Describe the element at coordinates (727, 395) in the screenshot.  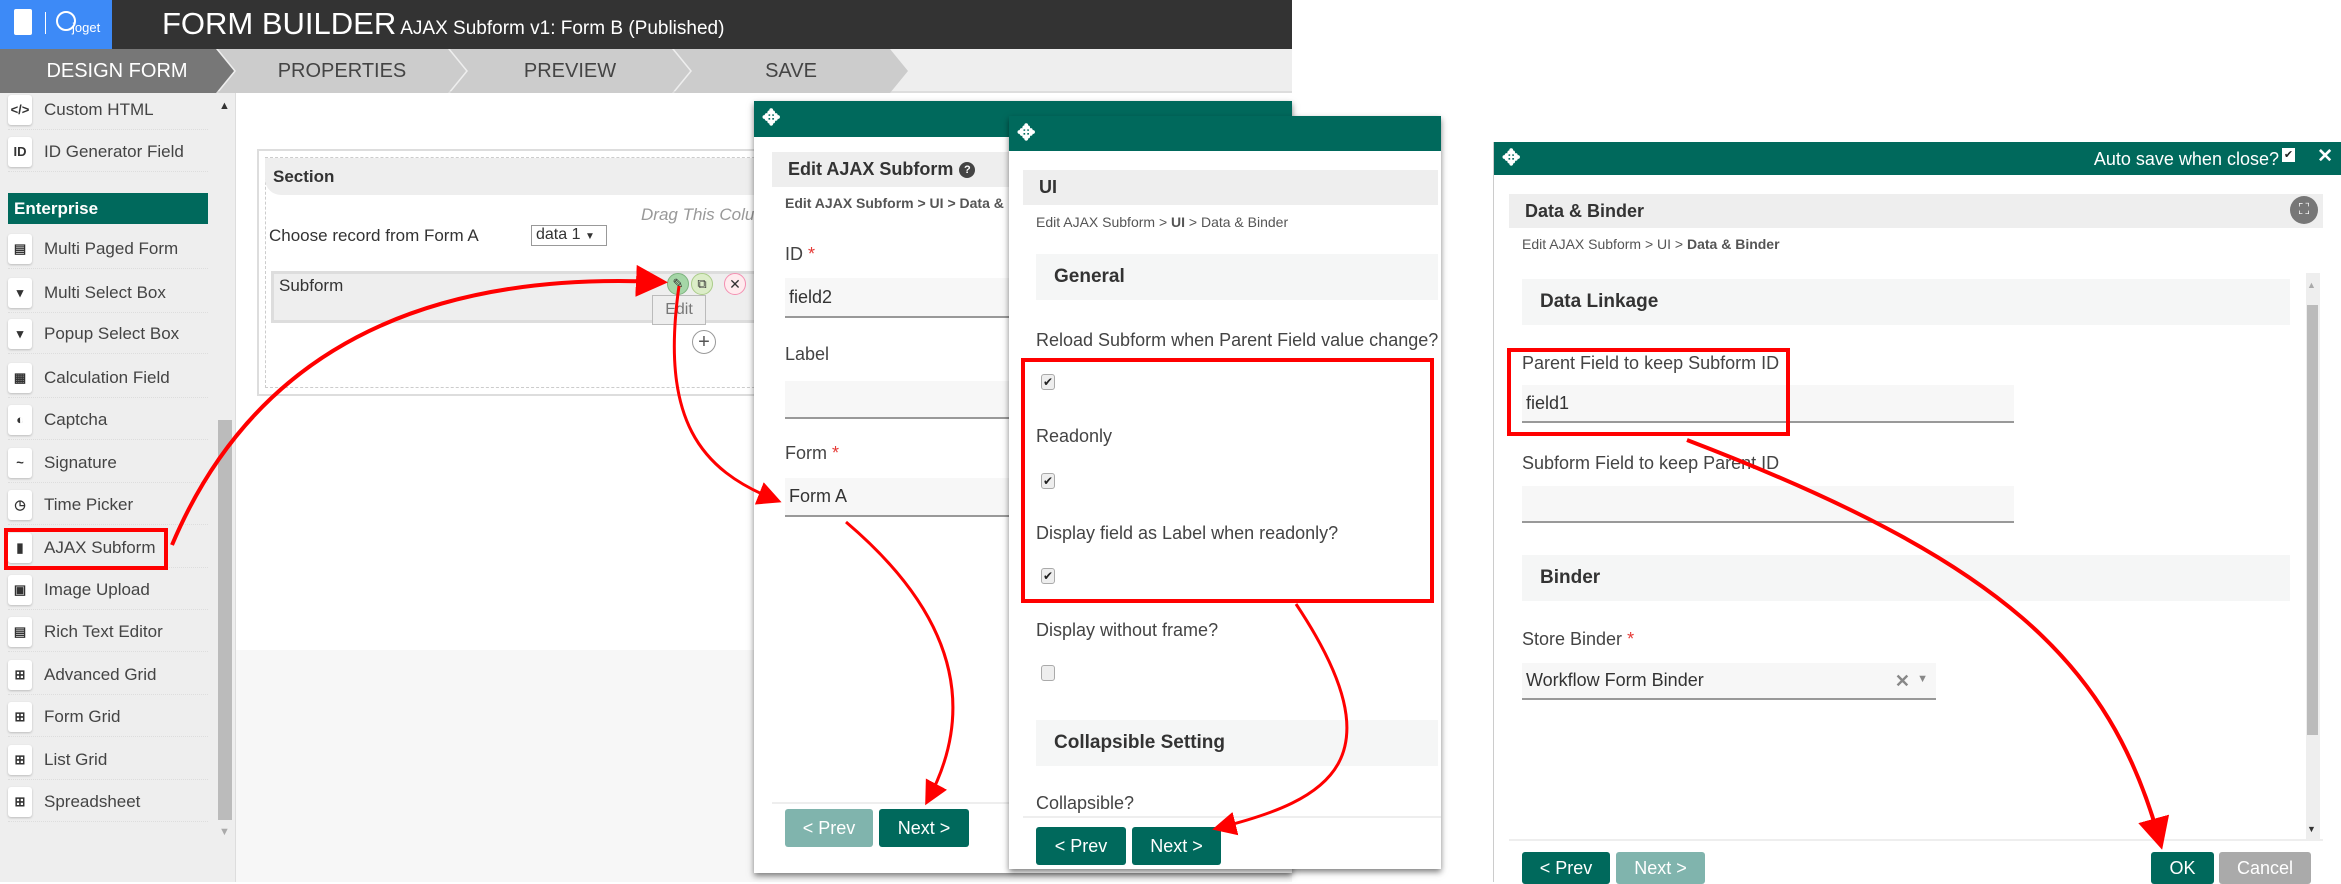
I see `arrow-to-form-input` at that location.